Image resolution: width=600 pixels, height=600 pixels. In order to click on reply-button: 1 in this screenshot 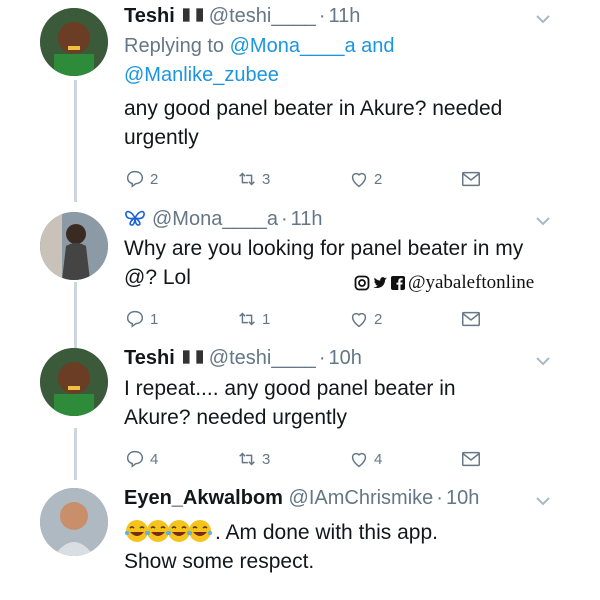, I will do `click(141, 319)`.